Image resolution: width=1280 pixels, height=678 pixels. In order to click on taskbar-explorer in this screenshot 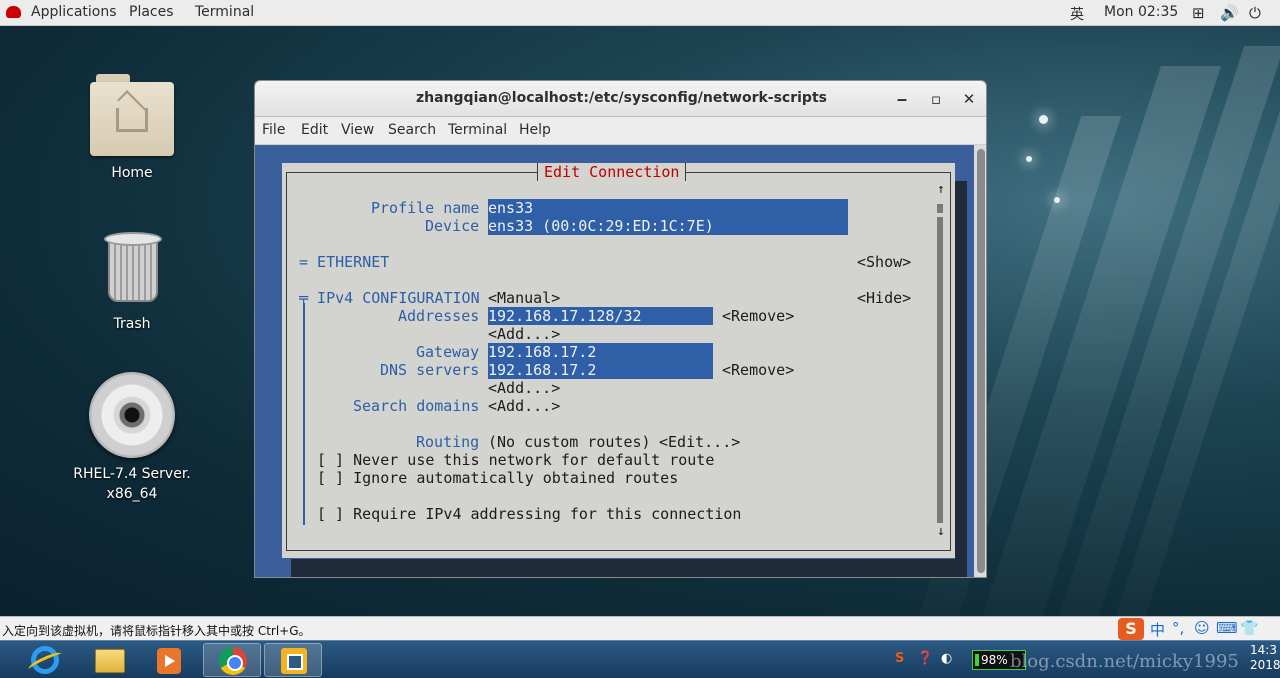, I will do `click(109, 660)`.